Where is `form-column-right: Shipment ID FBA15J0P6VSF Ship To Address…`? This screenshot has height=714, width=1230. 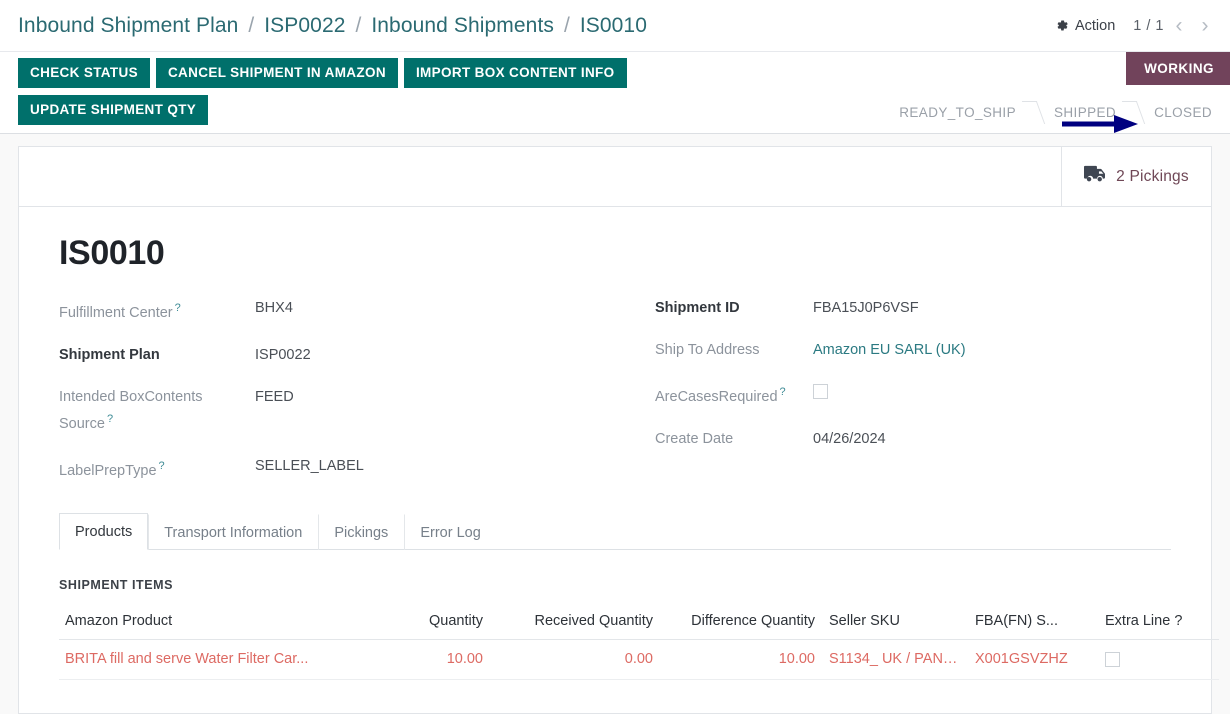
form-column-right: Shipment ID FBA15J0P6VSF Ship To Address… is located at coordinates (893, 399).